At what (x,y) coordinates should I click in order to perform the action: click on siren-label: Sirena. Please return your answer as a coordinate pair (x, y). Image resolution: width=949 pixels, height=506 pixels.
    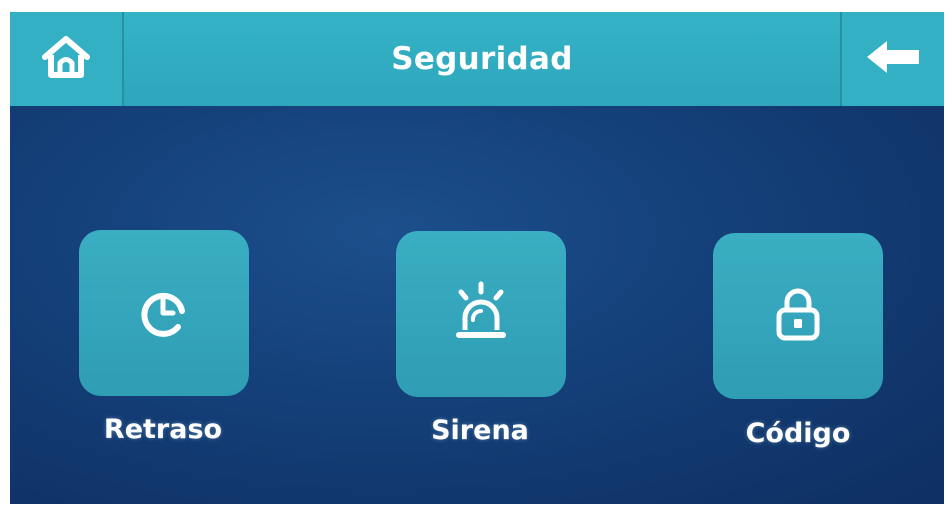
    Looking at the image, I should click on (480, 430).